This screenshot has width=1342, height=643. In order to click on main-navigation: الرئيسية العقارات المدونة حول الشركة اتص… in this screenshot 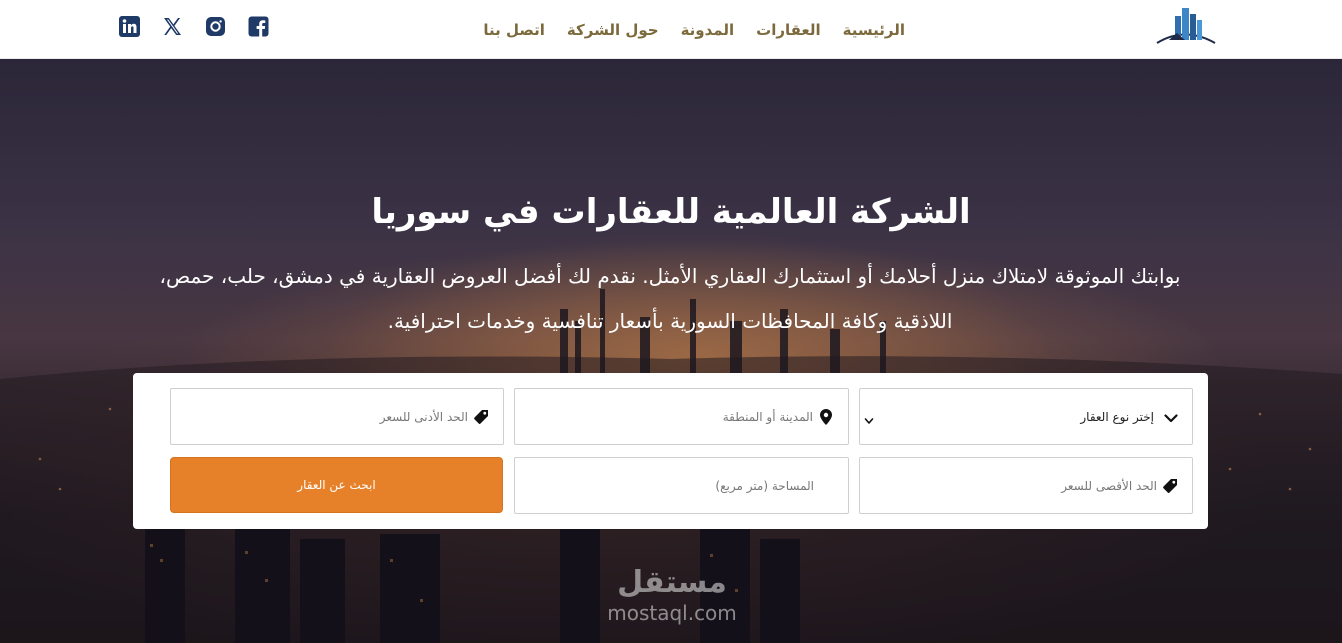, I will do `click(694, 30)`.